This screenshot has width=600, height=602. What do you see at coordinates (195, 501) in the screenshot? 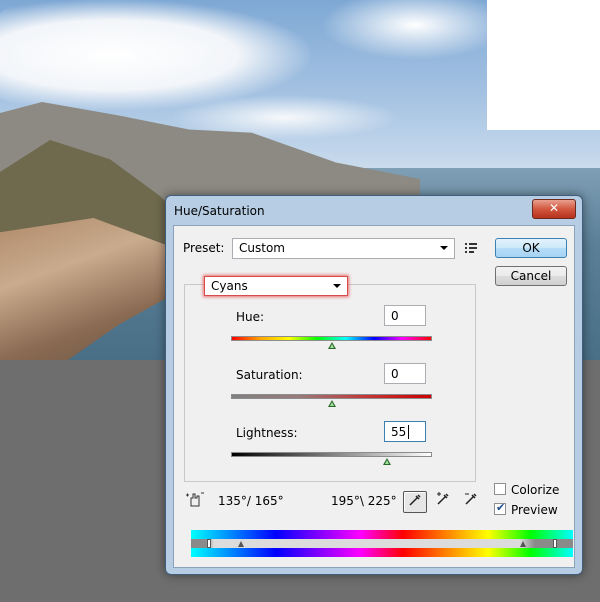
I see `hand-adjust-icon` at bounding box center [195, 501].